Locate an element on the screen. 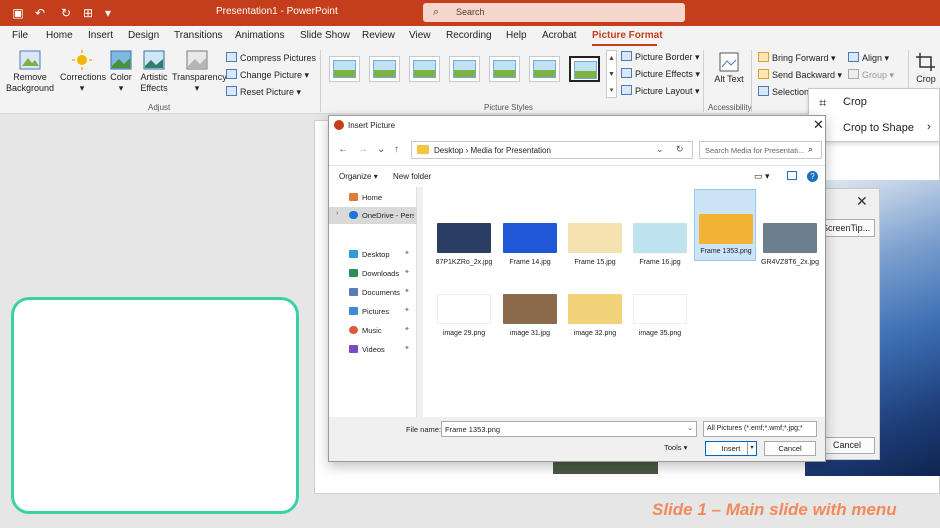 The image size is (940, 528). nav-item-pictures: Pictures ✦ is located at coordinates (373, 311).